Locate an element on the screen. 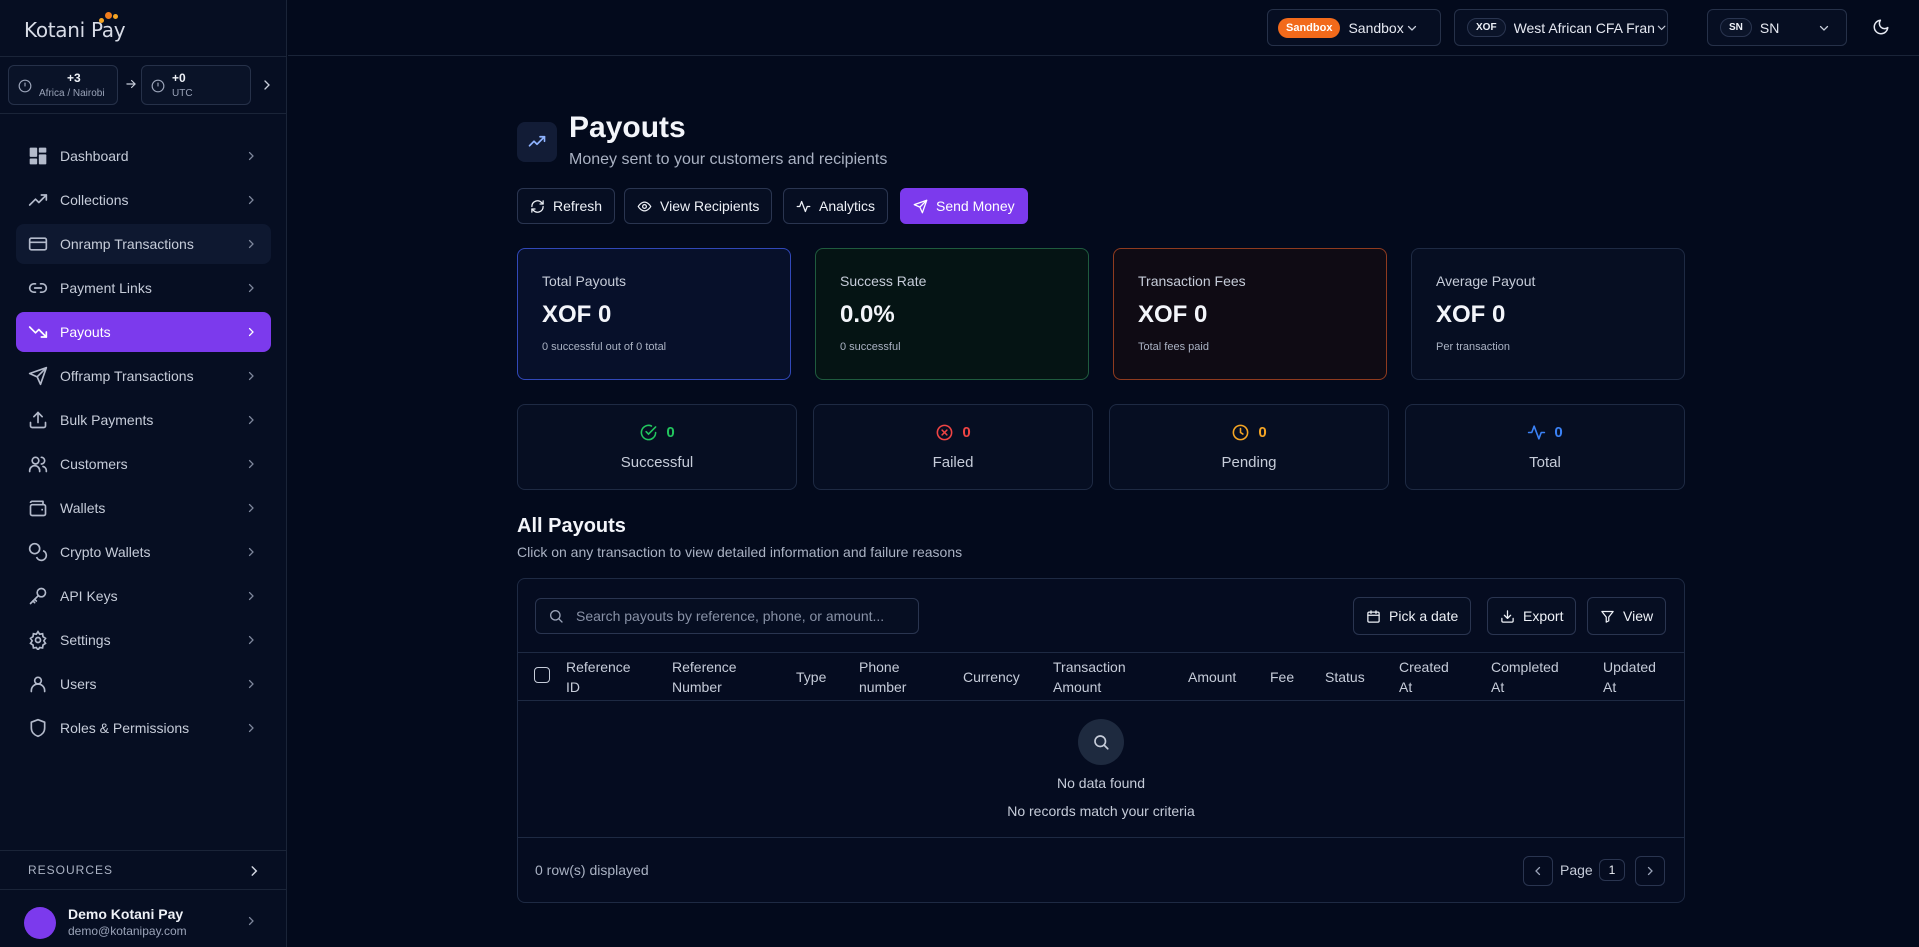  stat-note: Total fees paid is located at coordinates (1173, 347).